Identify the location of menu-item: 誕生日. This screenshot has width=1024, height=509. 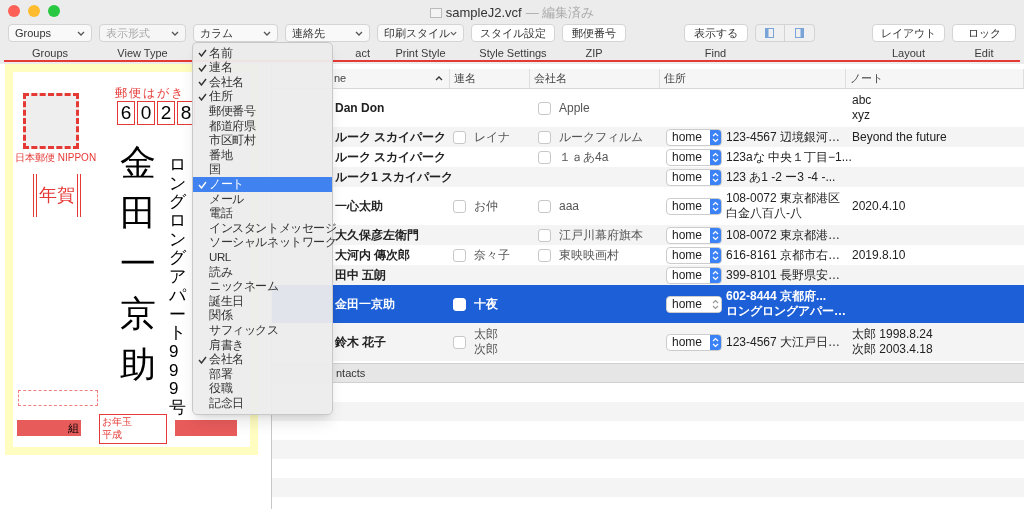
(262, 301).